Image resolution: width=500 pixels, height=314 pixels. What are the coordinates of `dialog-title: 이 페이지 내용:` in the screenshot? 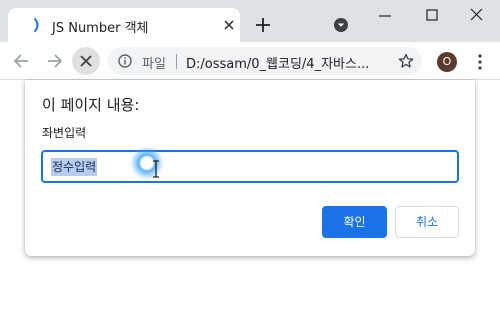 It's located at (91, 105).